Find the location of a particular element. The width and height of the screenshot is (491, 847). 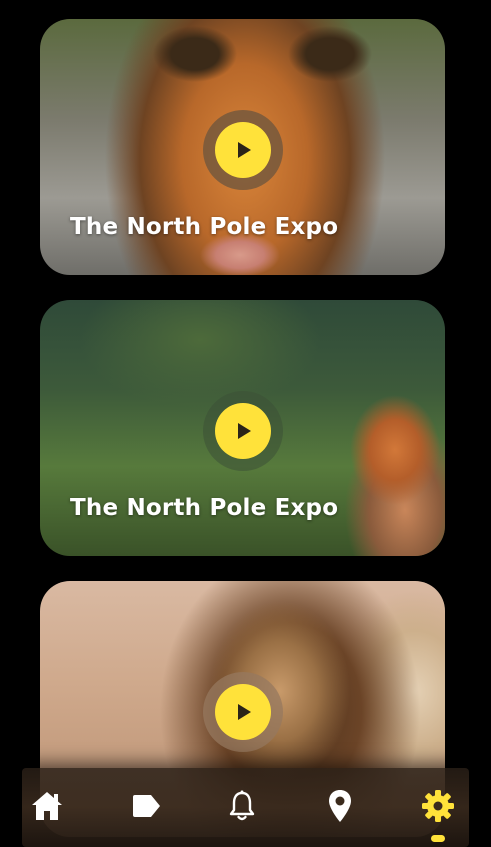

nav-location is located at coordinates (340, 808).